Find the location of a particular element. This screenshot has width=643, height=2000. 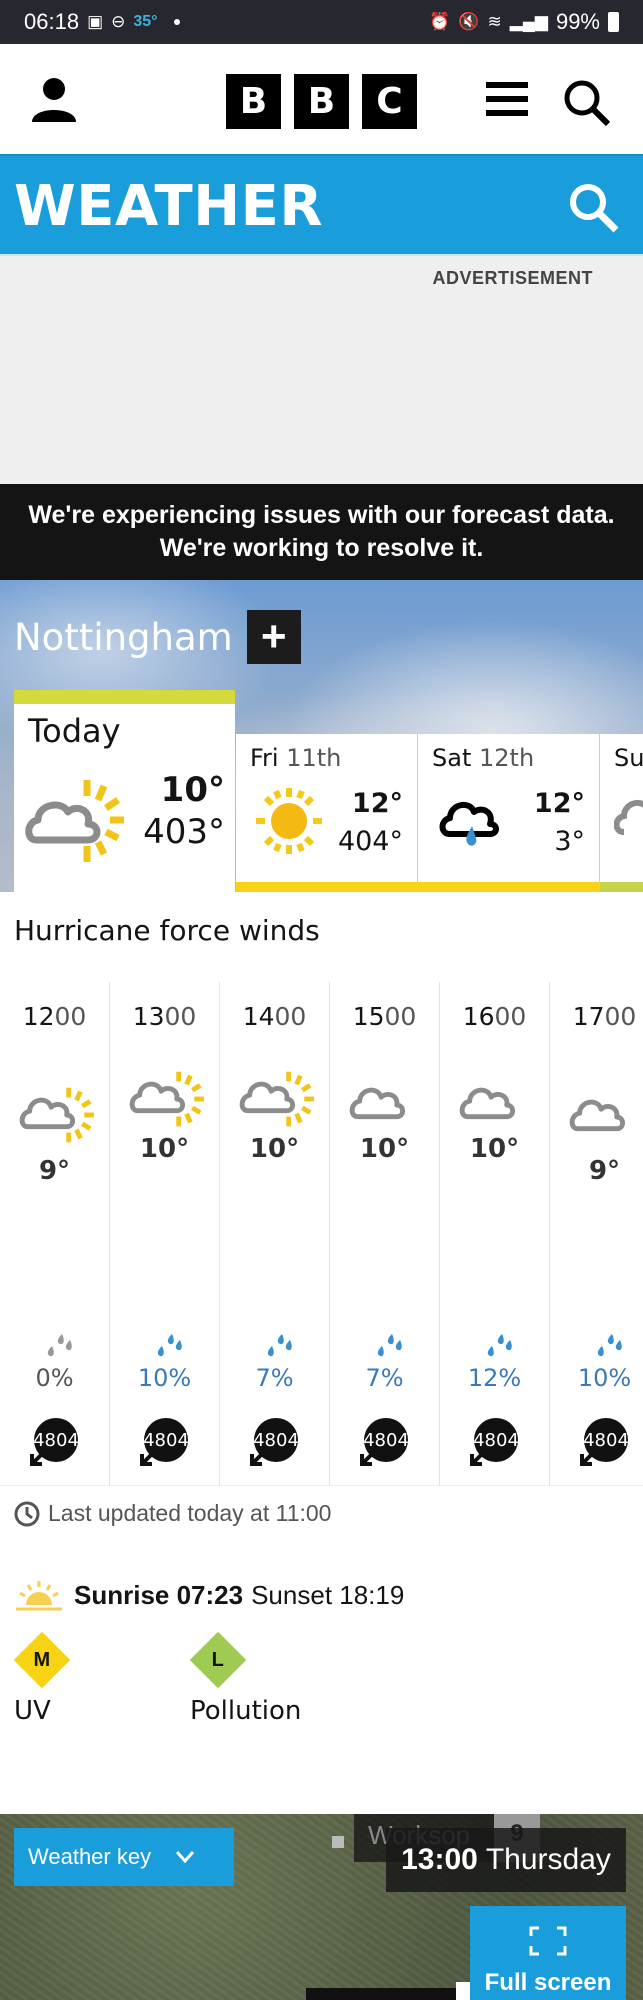

sunset-time: Sunset 18:19 is located at coordinates (328, 1595).